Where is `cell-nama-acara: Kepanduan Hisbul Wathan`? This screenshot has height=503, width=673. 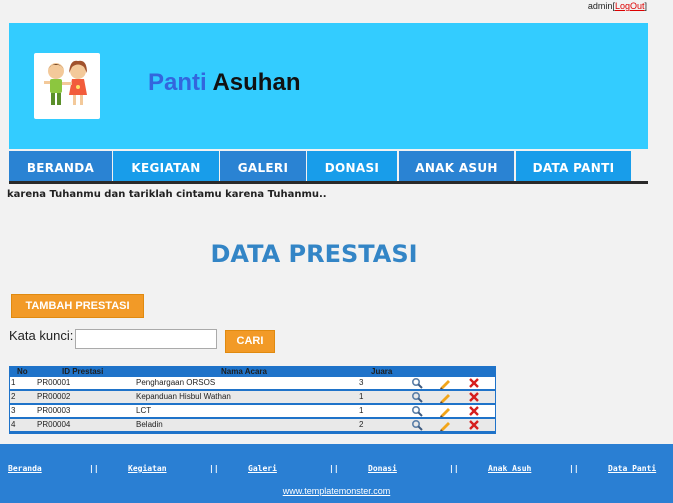
cell-nama-acara: Kepanduan Hisbul Wathan is located at coordinates (183, 396).